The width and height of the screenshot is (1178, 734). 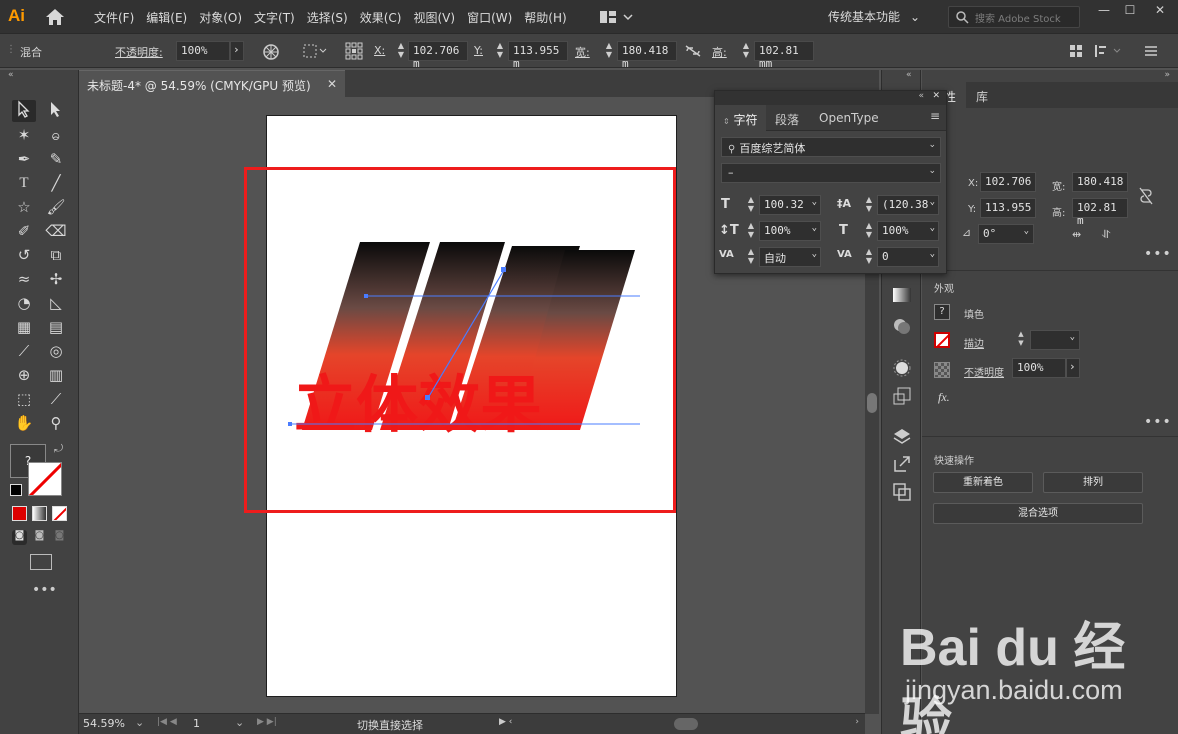 I want to click on perspective-grid-tool: ◺, so click(x=56, y=303).